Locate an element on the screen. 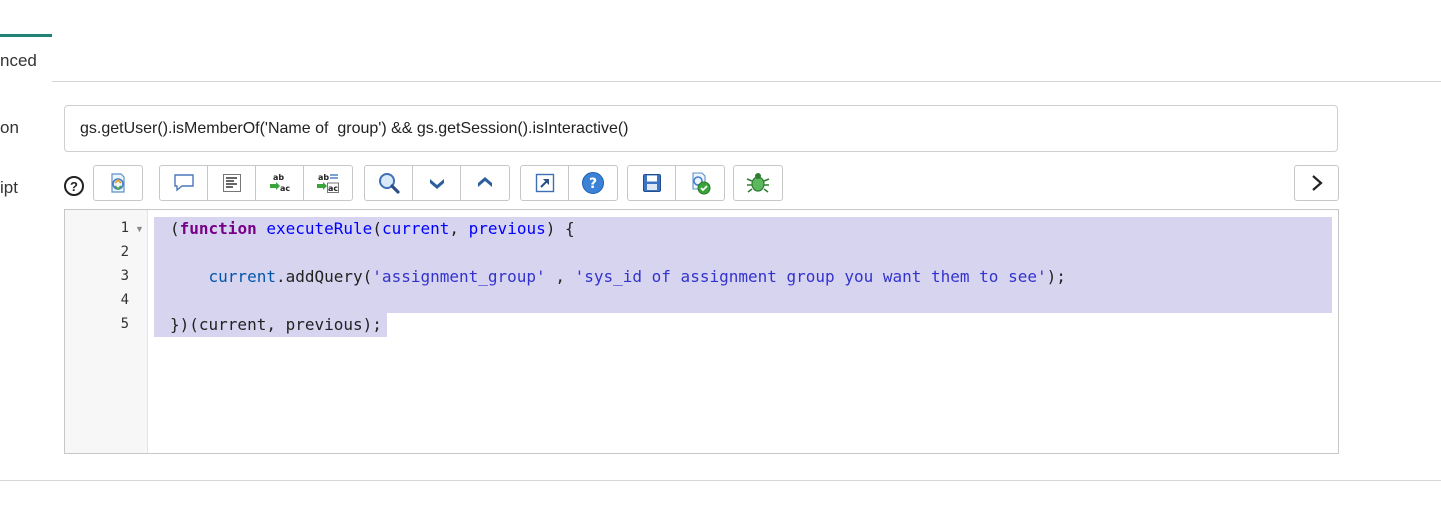 This screenshot has height=529, width=1441. format-button is located at coordinates (232, 183).